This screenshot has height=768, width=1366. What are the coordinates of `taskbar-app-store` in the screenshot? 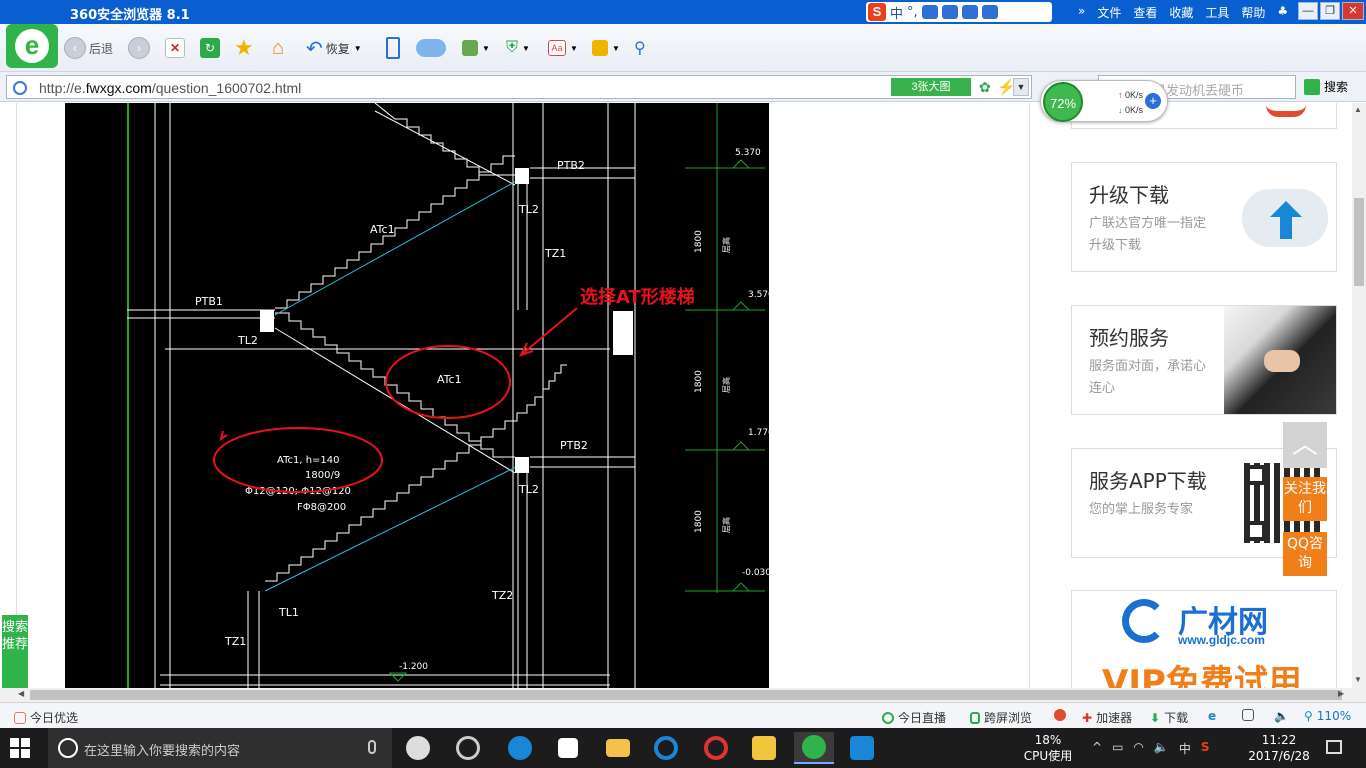 It's located at (568, 748).